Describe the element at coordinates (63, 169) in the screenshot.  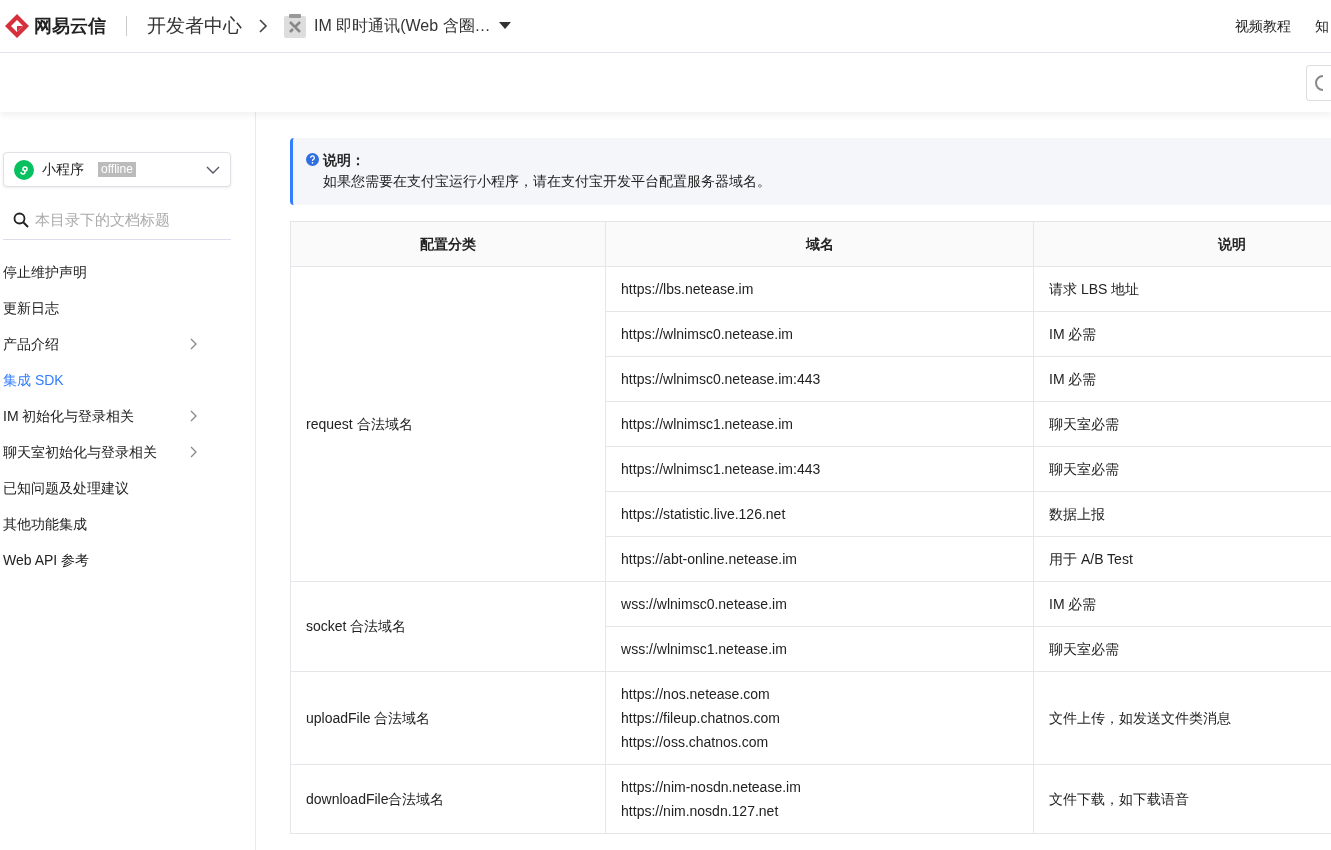
I see `platform-label: 小程序` at that location.